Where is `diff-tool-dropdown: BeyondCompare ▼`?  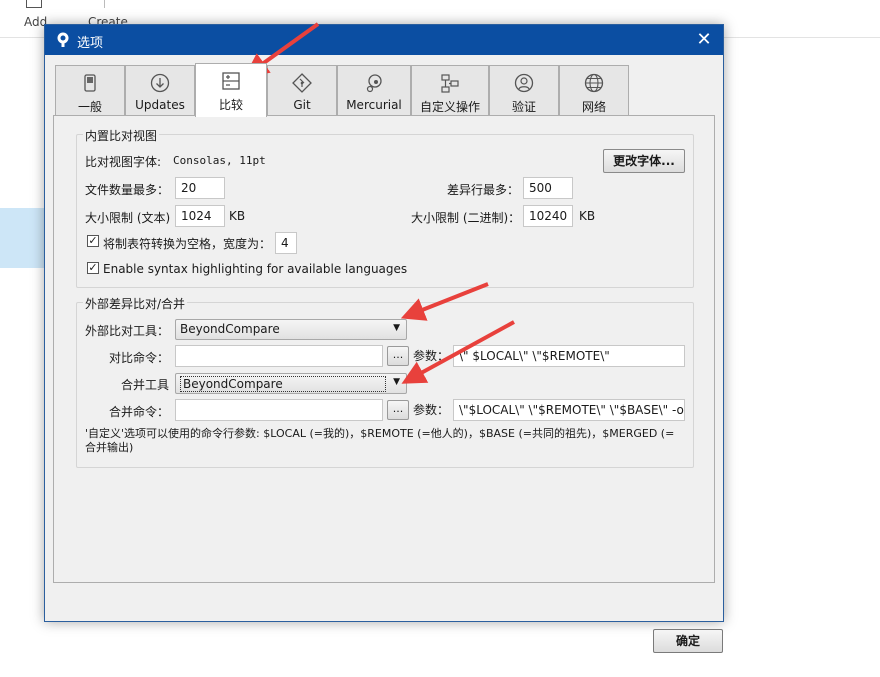 diff-tool-dropdown: BeyondCompare ▼ is located at coordinates (291, 329).